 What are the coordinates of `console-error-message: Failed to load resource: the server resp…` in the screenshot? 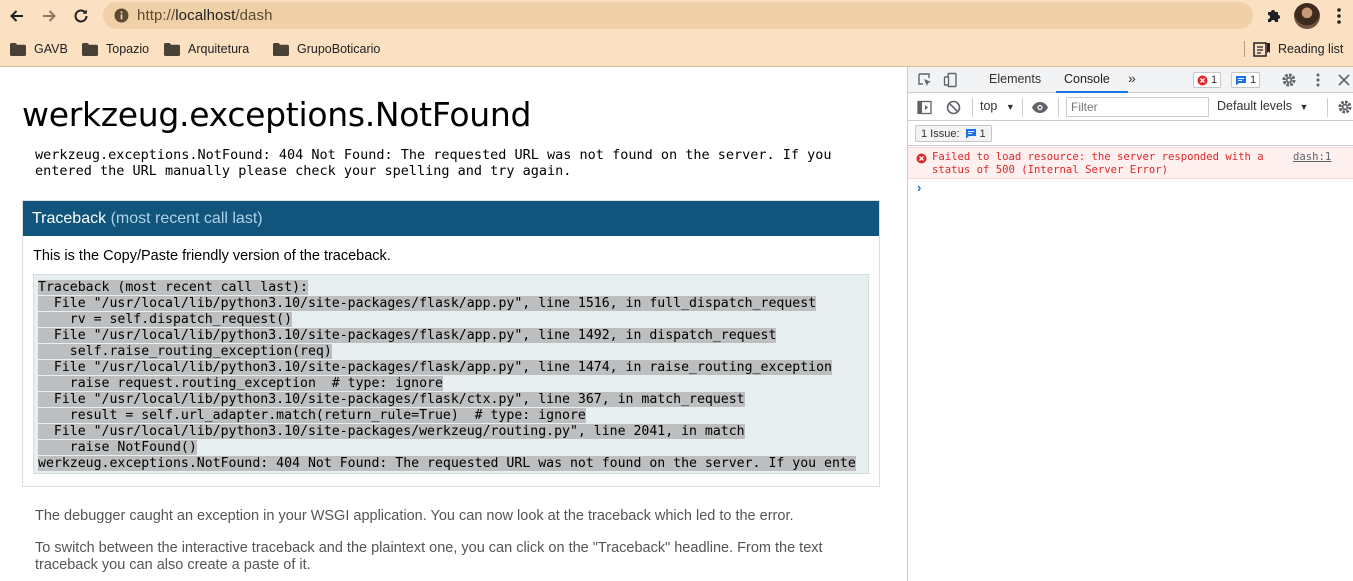 It's located at (1130, 163).